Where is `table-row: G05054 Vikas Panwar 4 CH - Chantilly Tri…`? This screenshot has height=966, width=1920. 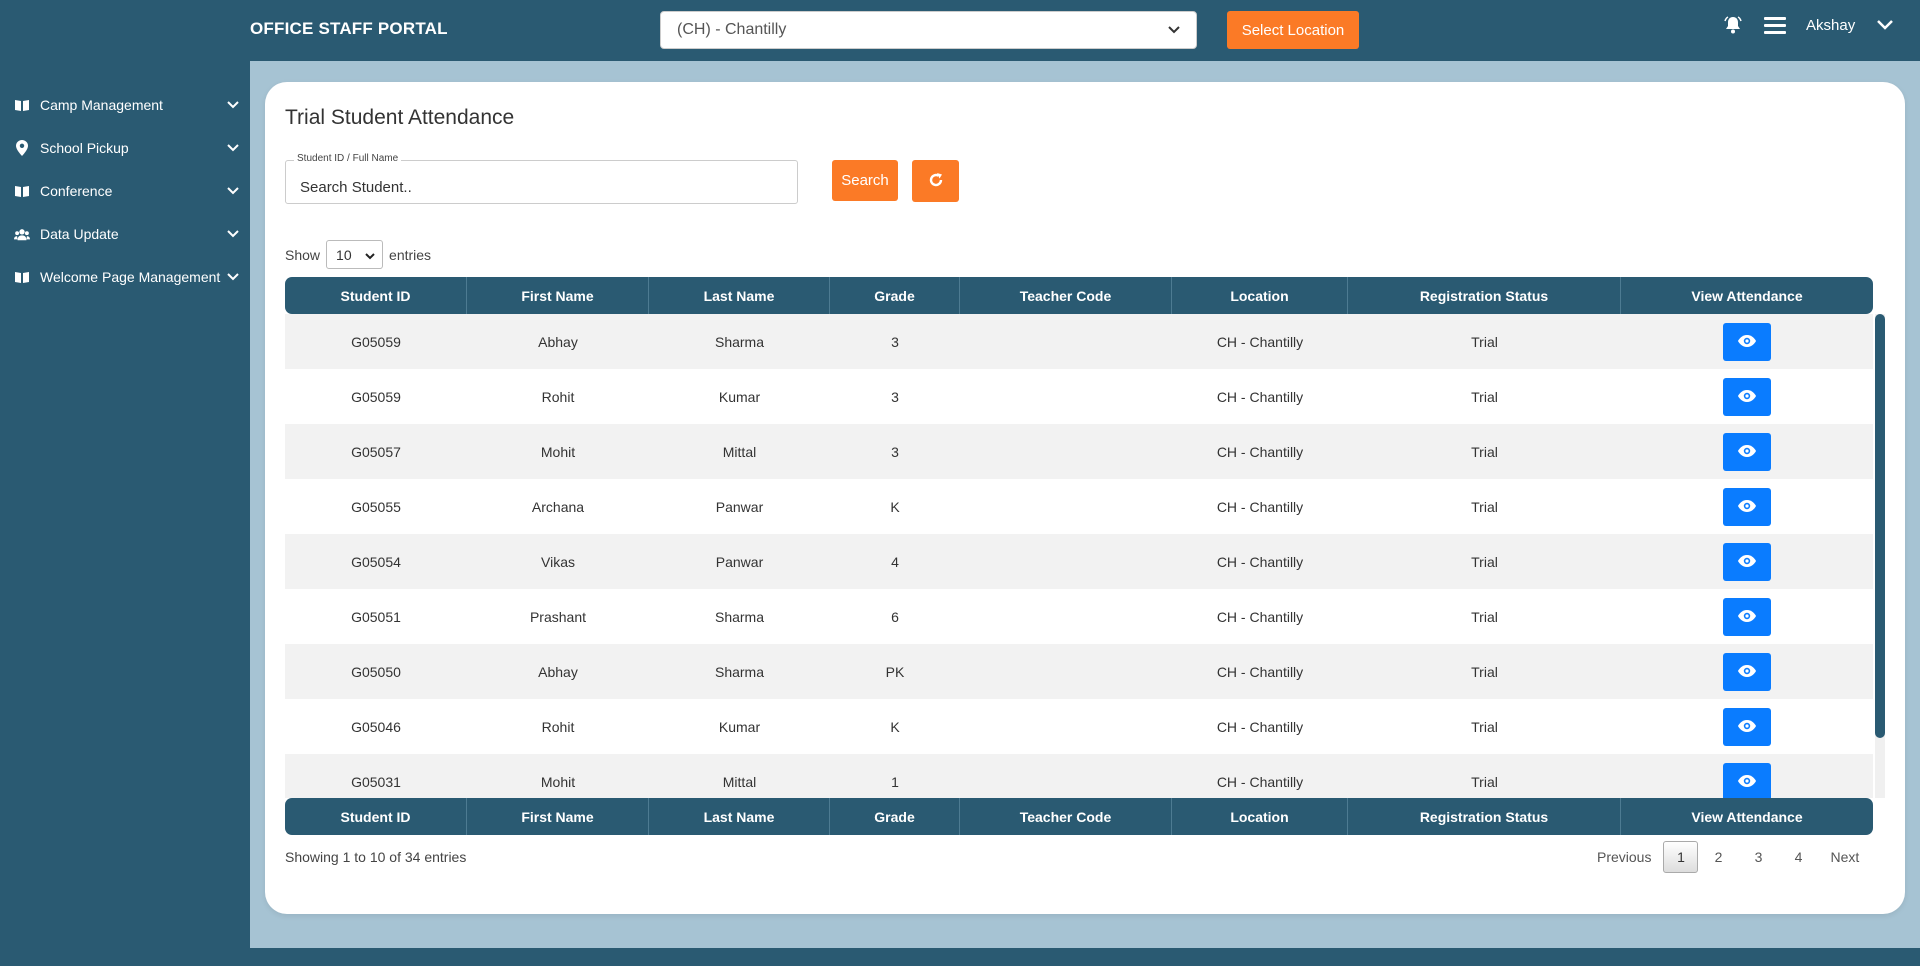
table-row: G05054 Vikas Panwar 4 CH - Chantilly Tri… is located at coordinates (1079, 561).